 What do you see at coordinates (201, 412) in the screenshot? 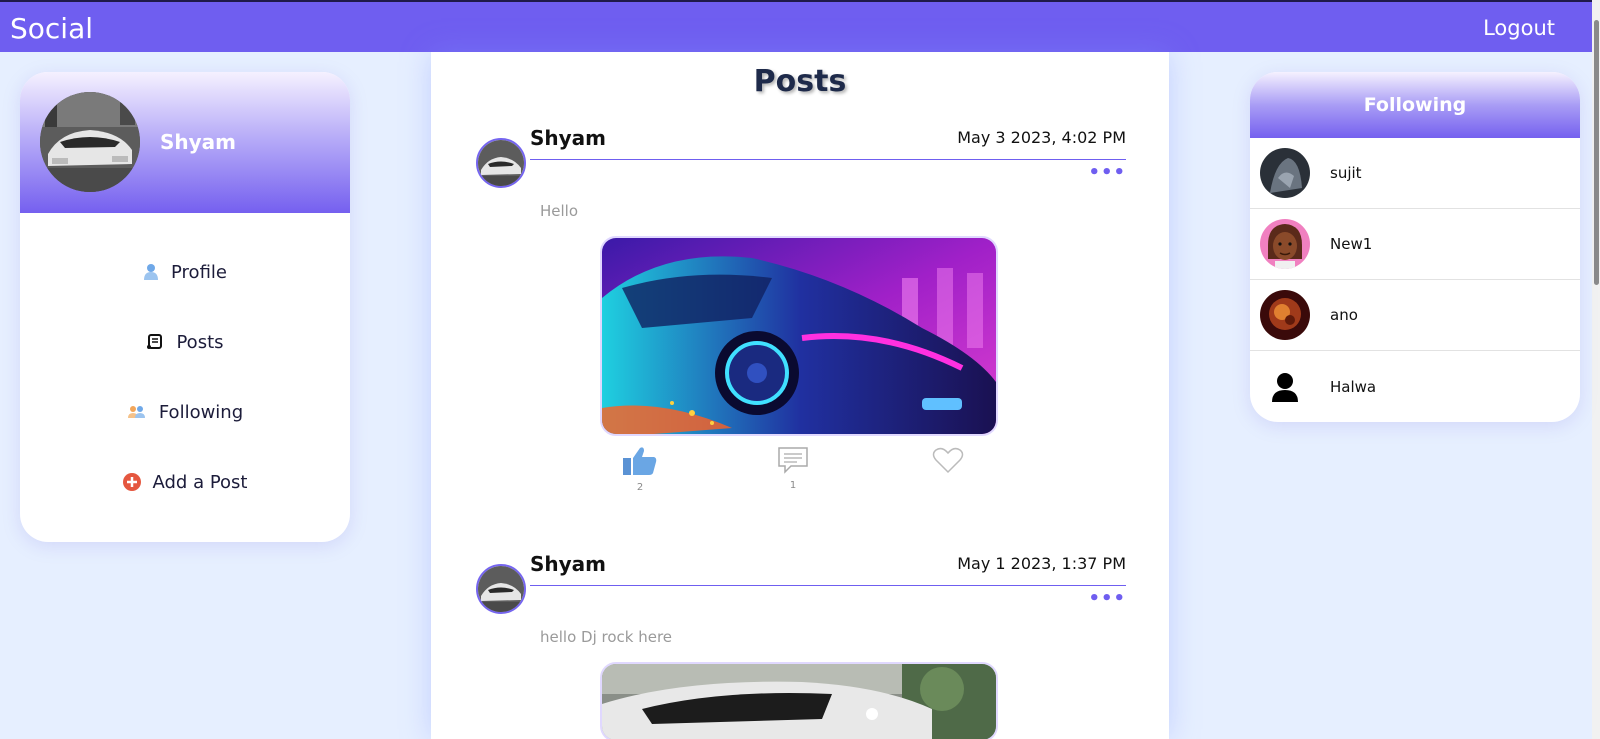
I see `sidebar-item-label: Following` at bounding box center [201, 412].